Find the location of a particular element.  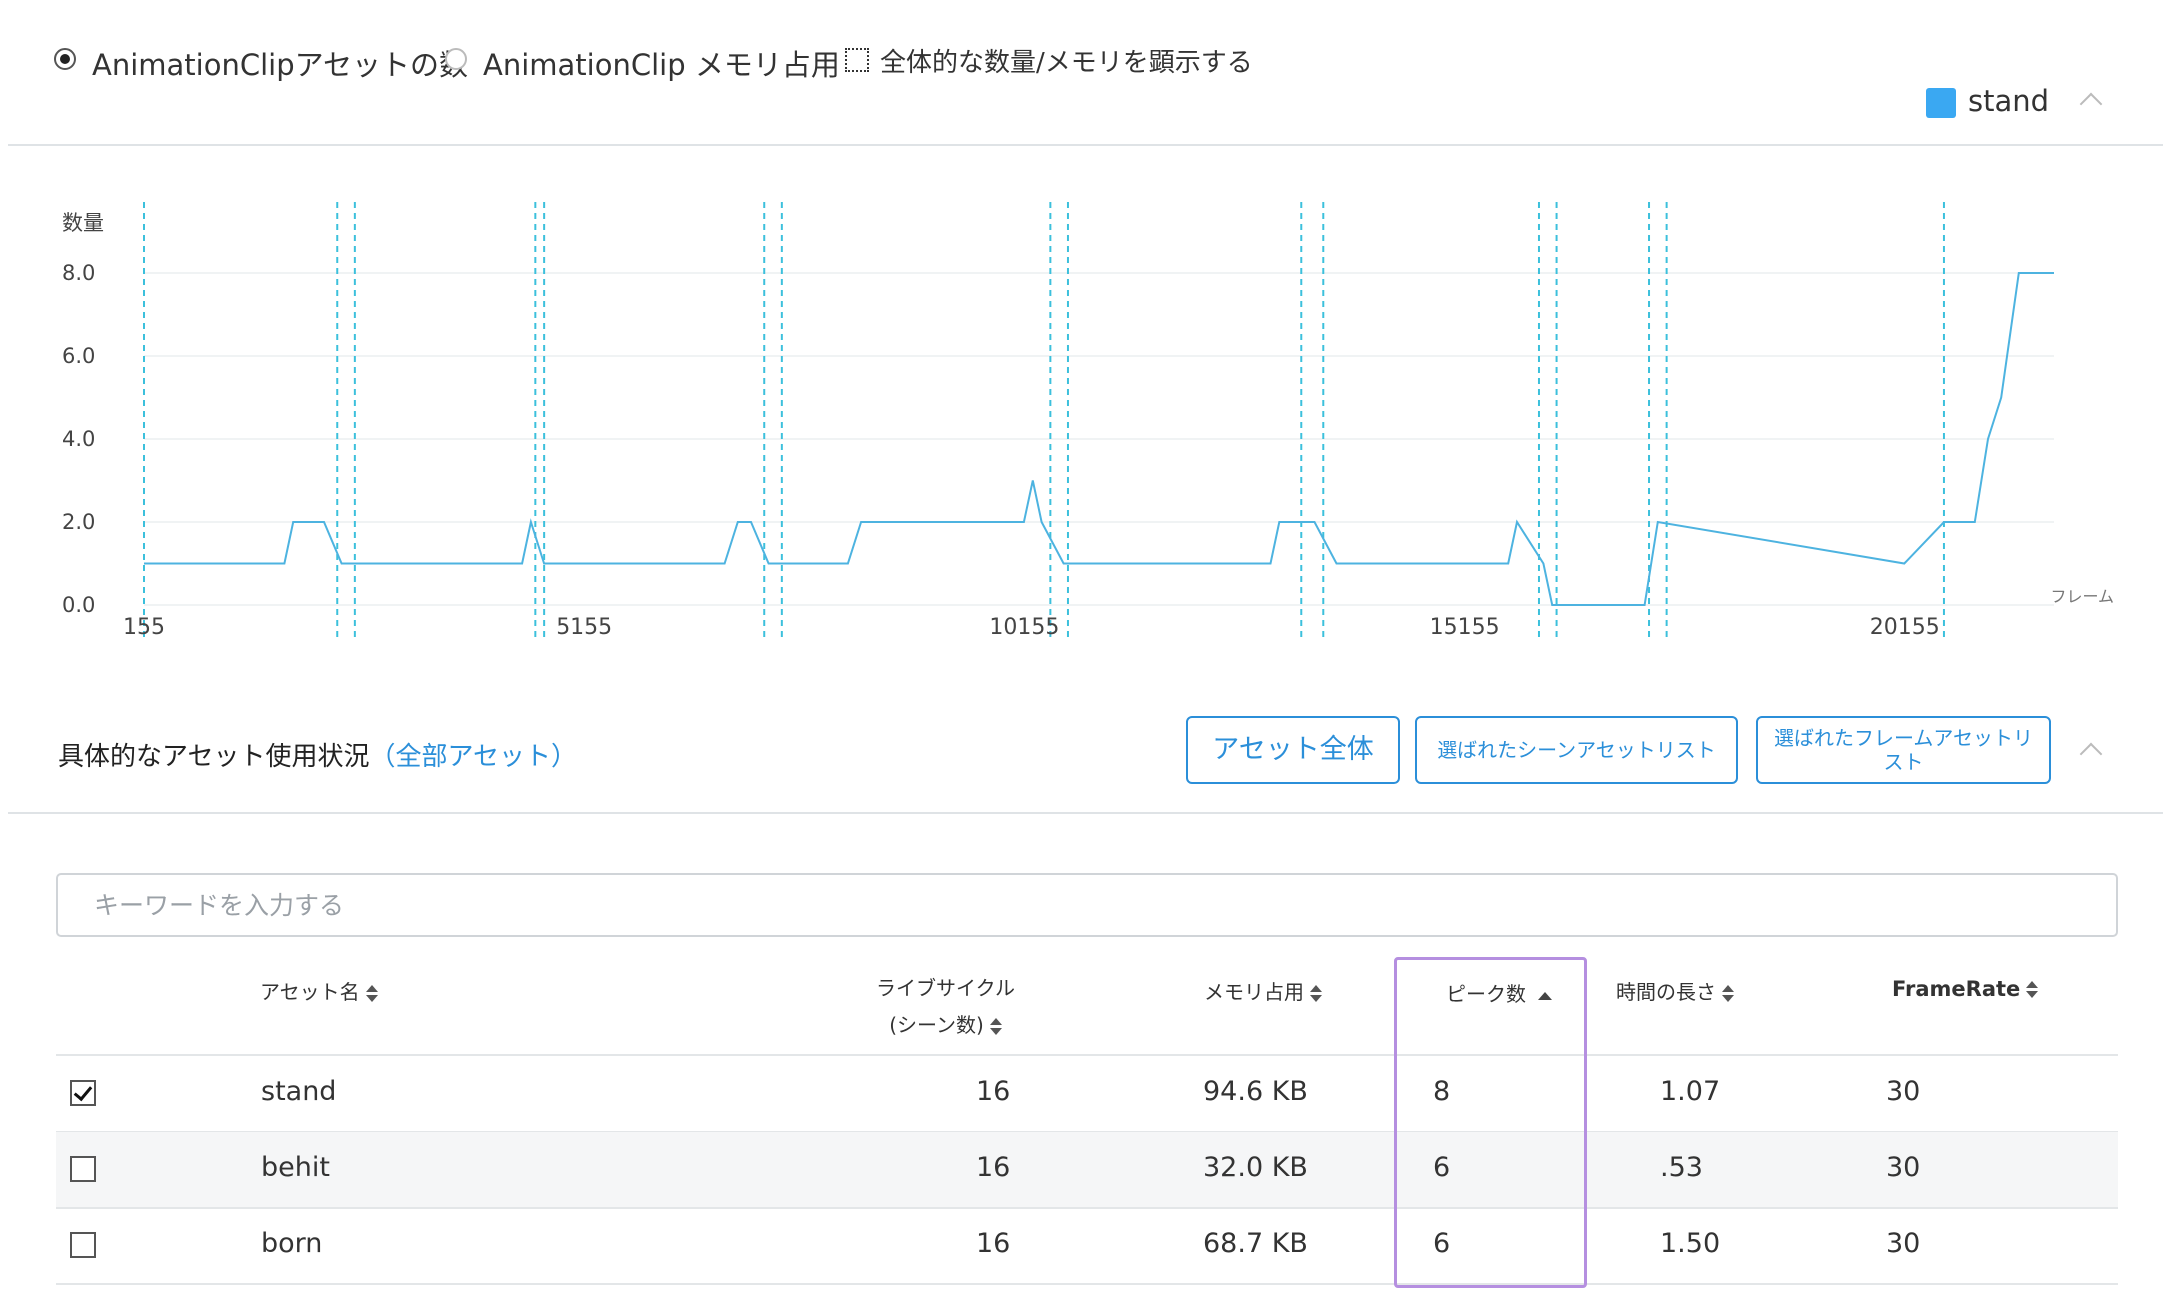

col-header-duration-label: 時間の長さ is located at coordinates (1666, 992).